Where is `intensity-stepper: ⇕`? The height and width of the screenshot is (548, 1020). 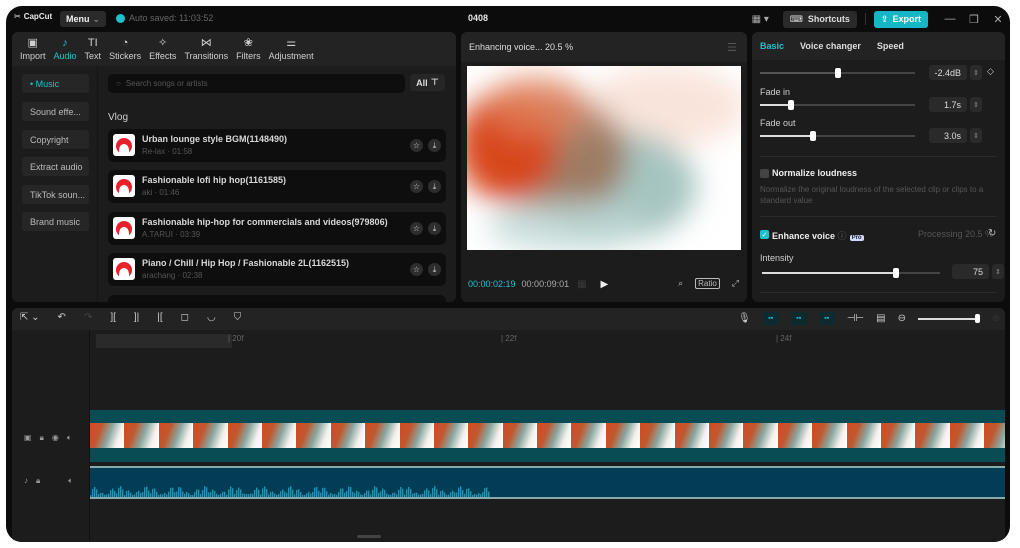
intensity-stepper: ⇕ is located at coordinates (998, 271).